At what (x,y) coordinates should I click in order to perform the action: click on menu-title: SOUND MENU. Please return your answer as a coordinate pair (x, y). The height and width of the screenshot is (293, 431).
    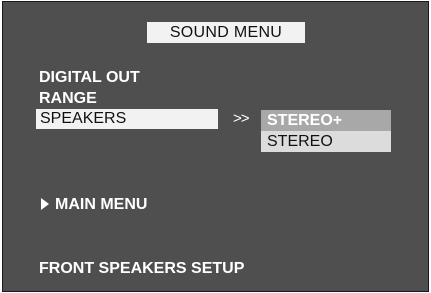
    Looking at the image, I should click on (226, 32).